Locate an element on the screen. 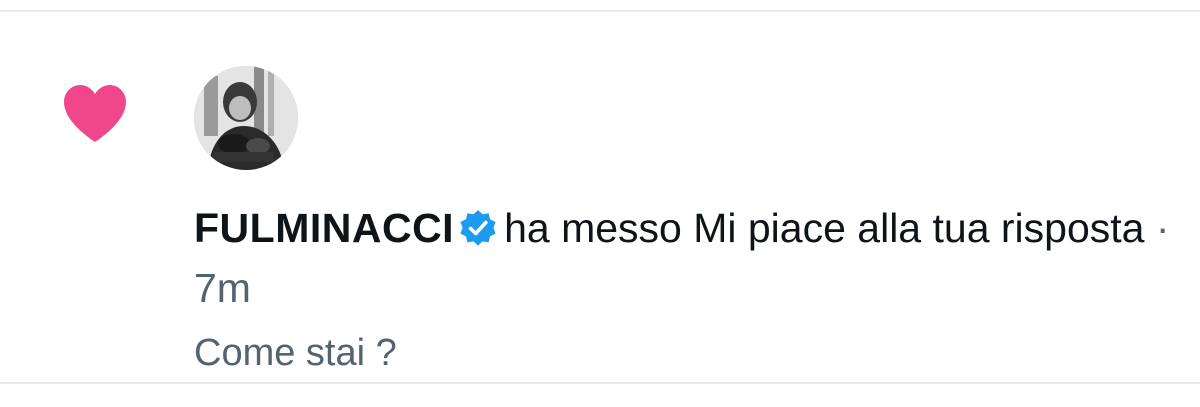 This screenshot has height=407, width=1200. username: FULMINACCI is located at coordinates (324, 228).